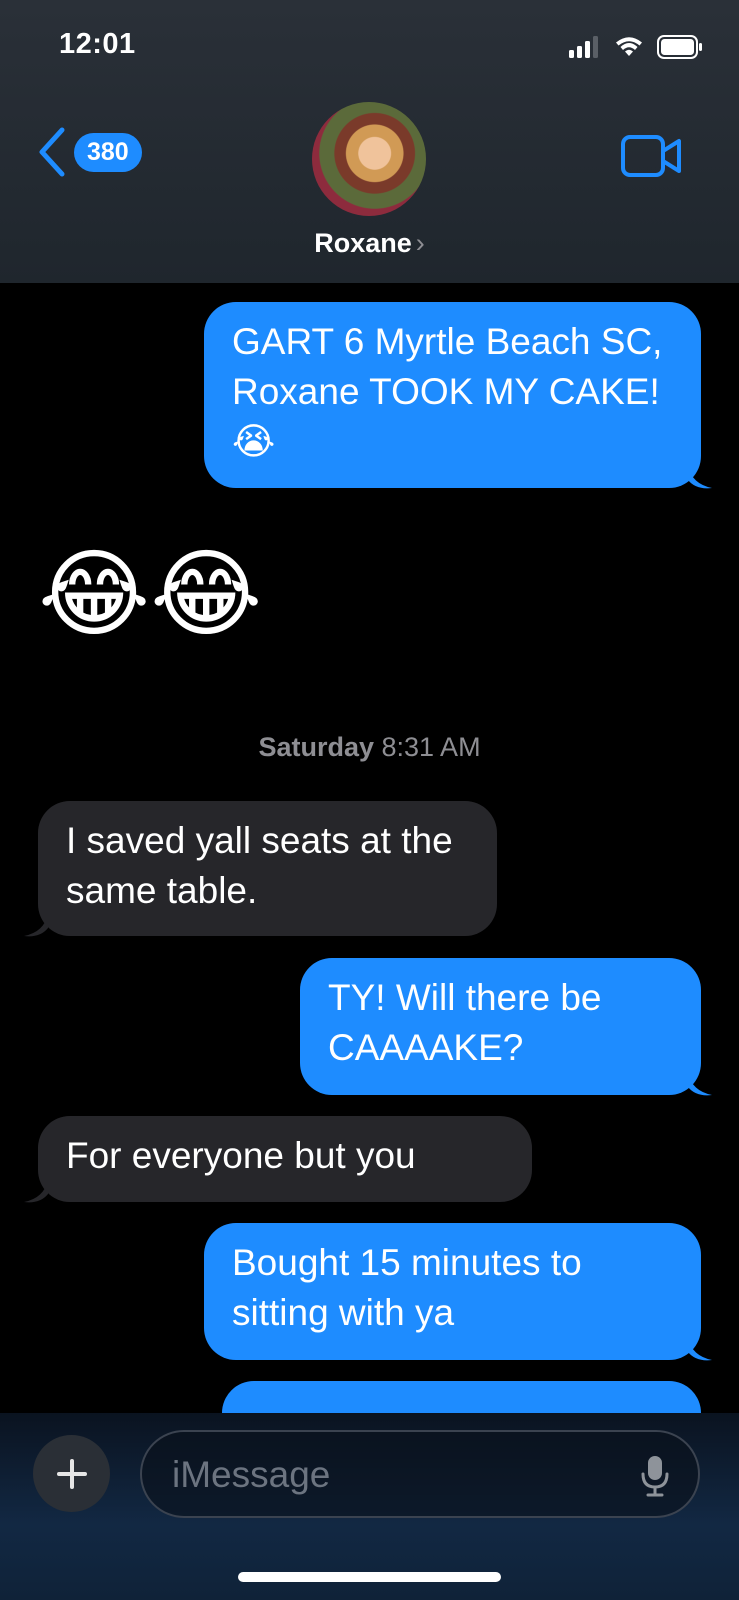  I want to click on message-bubble-incoming: I saved yall seats at the same table., so click(267, 868).